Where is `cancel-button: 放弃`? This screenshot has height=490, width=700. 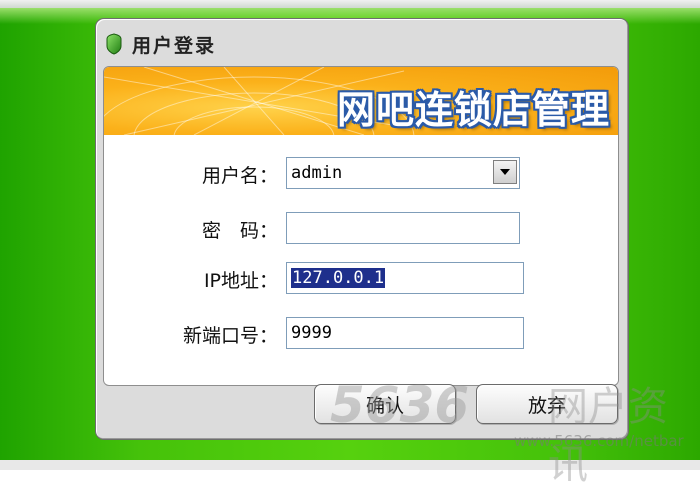
cancel-button: 放弃 is located at coordinates (547, 404).